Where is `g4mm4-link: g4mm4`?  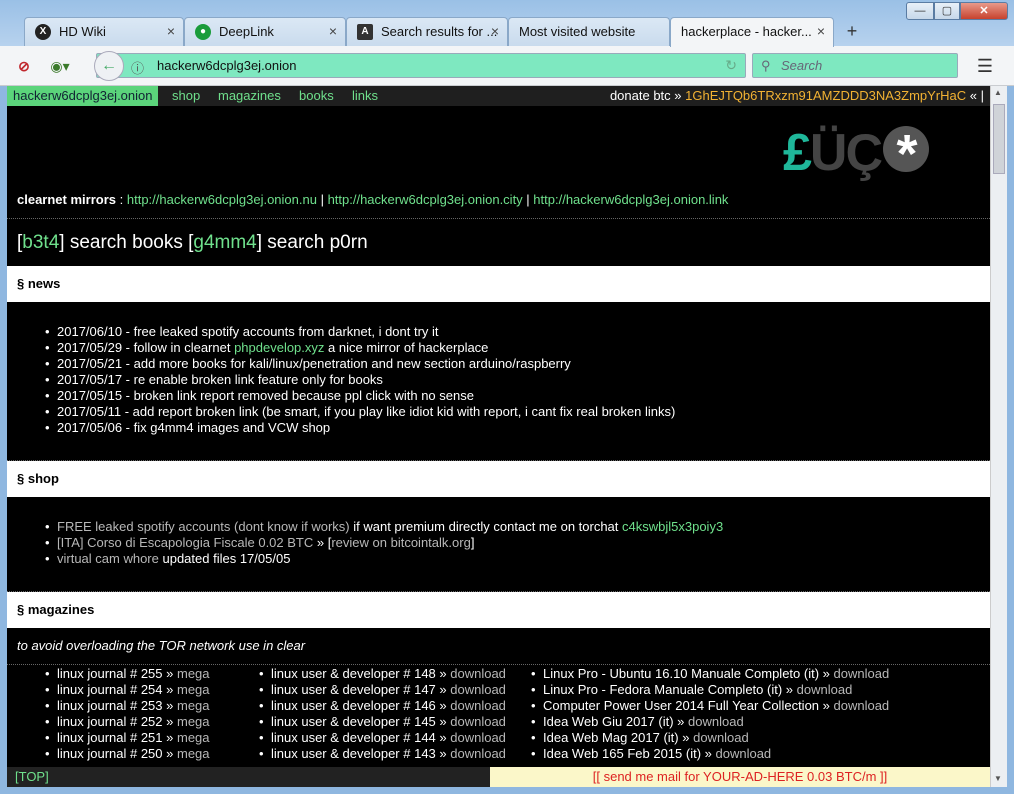 g4mm4-link: g4mm4 is located at coordinates (224, 242).